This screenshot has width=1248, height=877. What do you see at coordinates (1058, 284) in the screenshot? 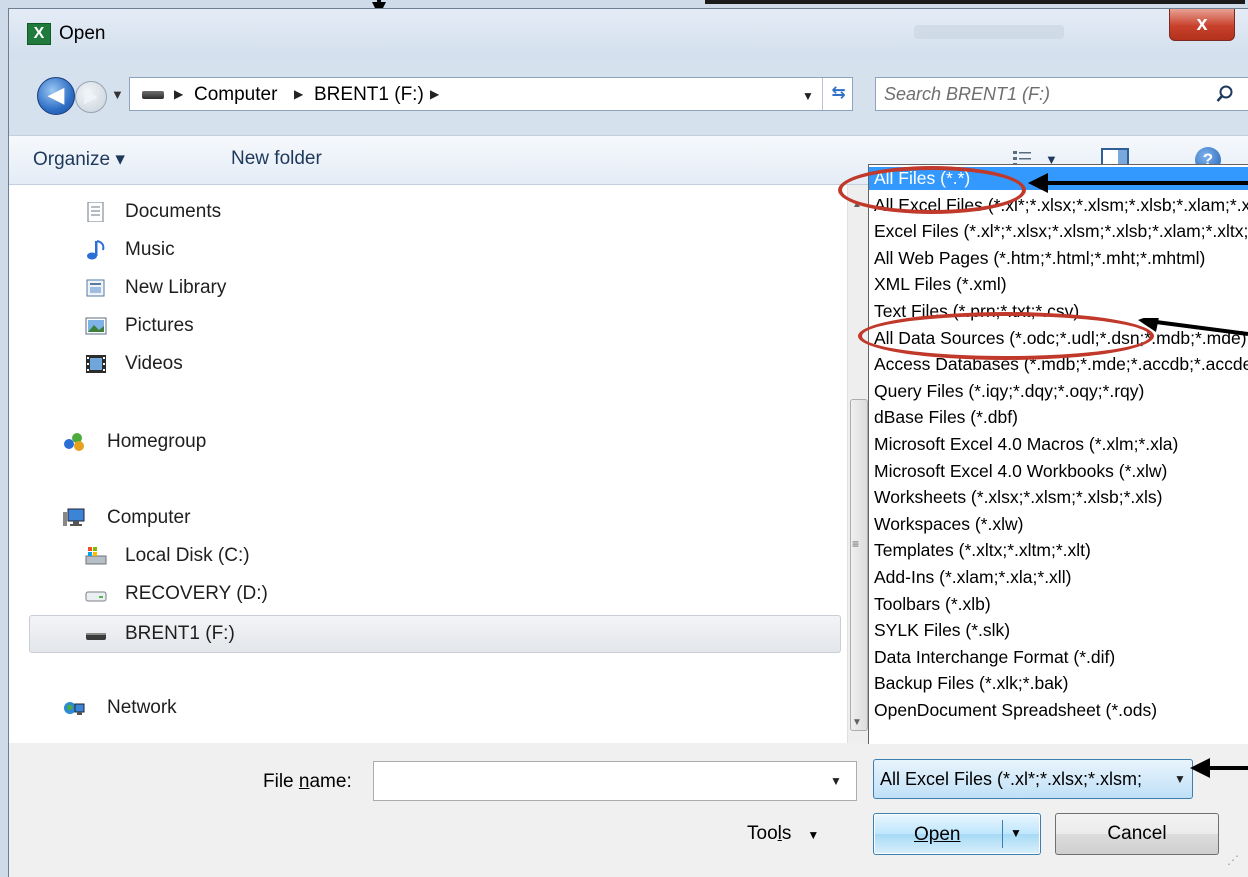
I see `file-type-option: XML Files (*.xml)` at bounding box center [1058, 284].